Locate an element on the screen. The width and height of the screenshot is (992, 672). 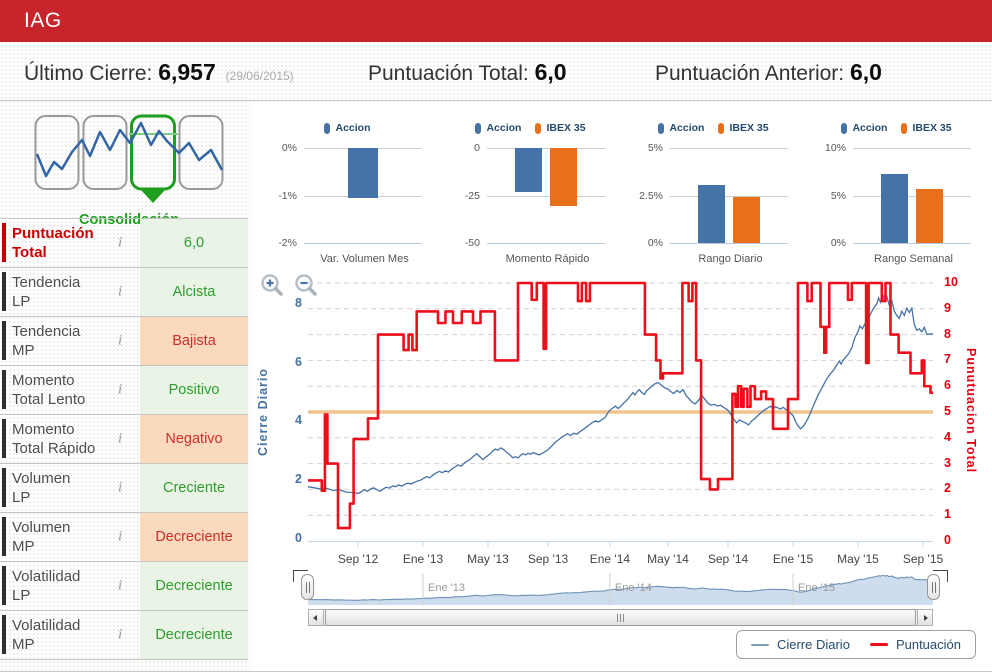
right-axis-title: Punutuacion Total is located at coordinates (971, 411).